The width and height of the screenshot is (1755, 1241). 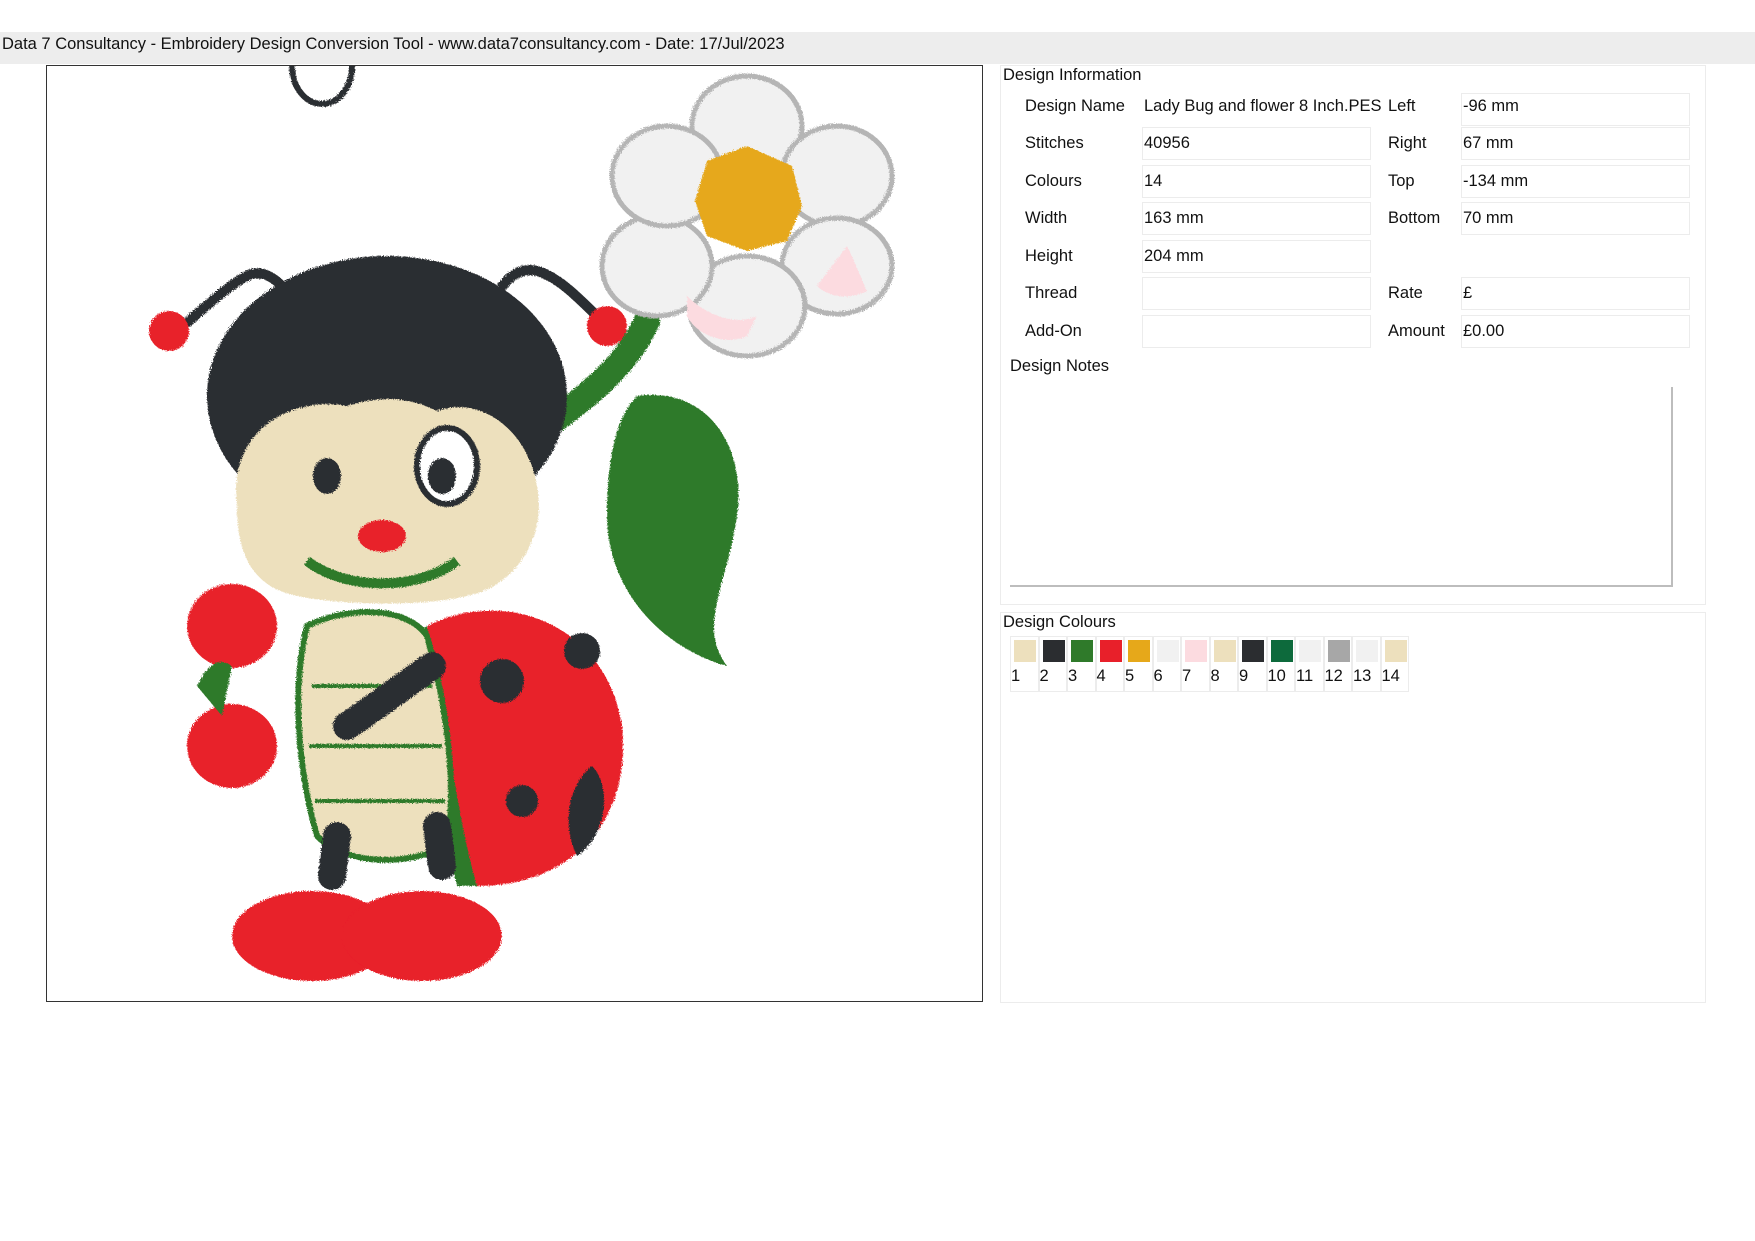 What do you see at coordinates (1167, 143) in the screenshot?
I see `stitches-value: 40956` at bounding box center [1167, 143].